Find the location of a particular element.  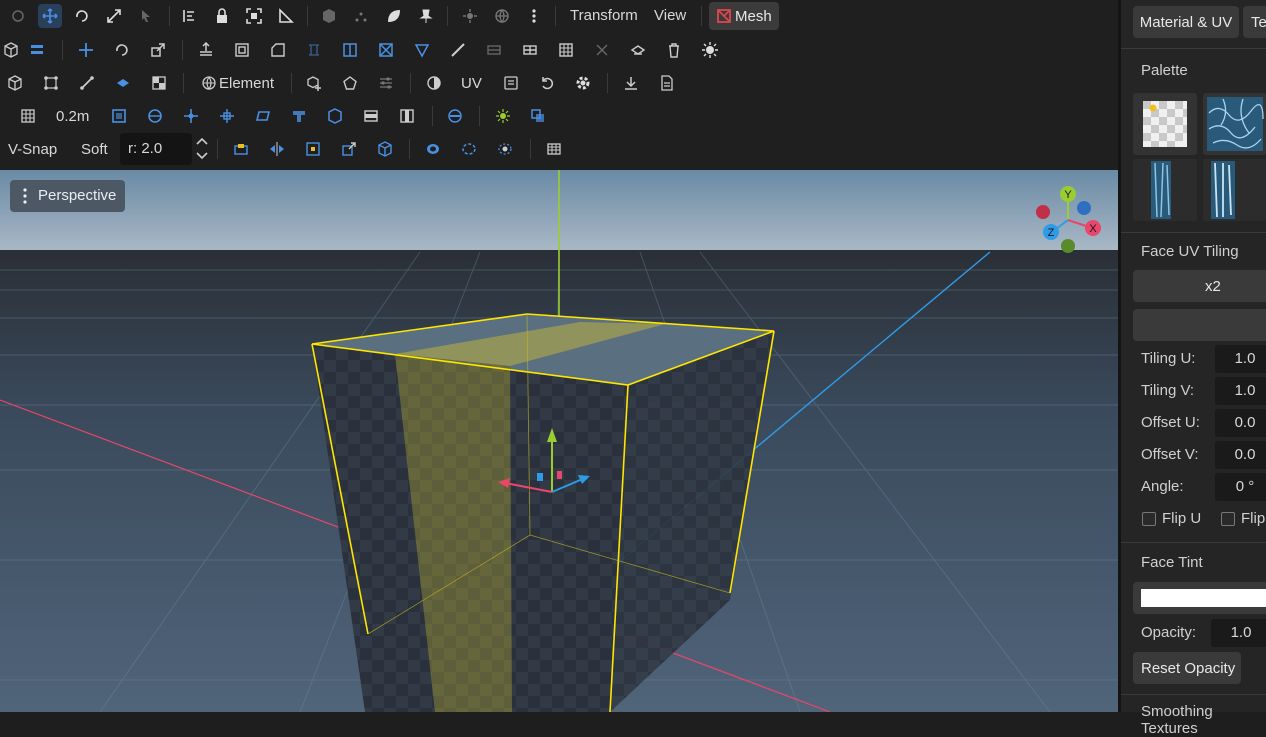

polygon-icon is located at coordinates (350, 83).